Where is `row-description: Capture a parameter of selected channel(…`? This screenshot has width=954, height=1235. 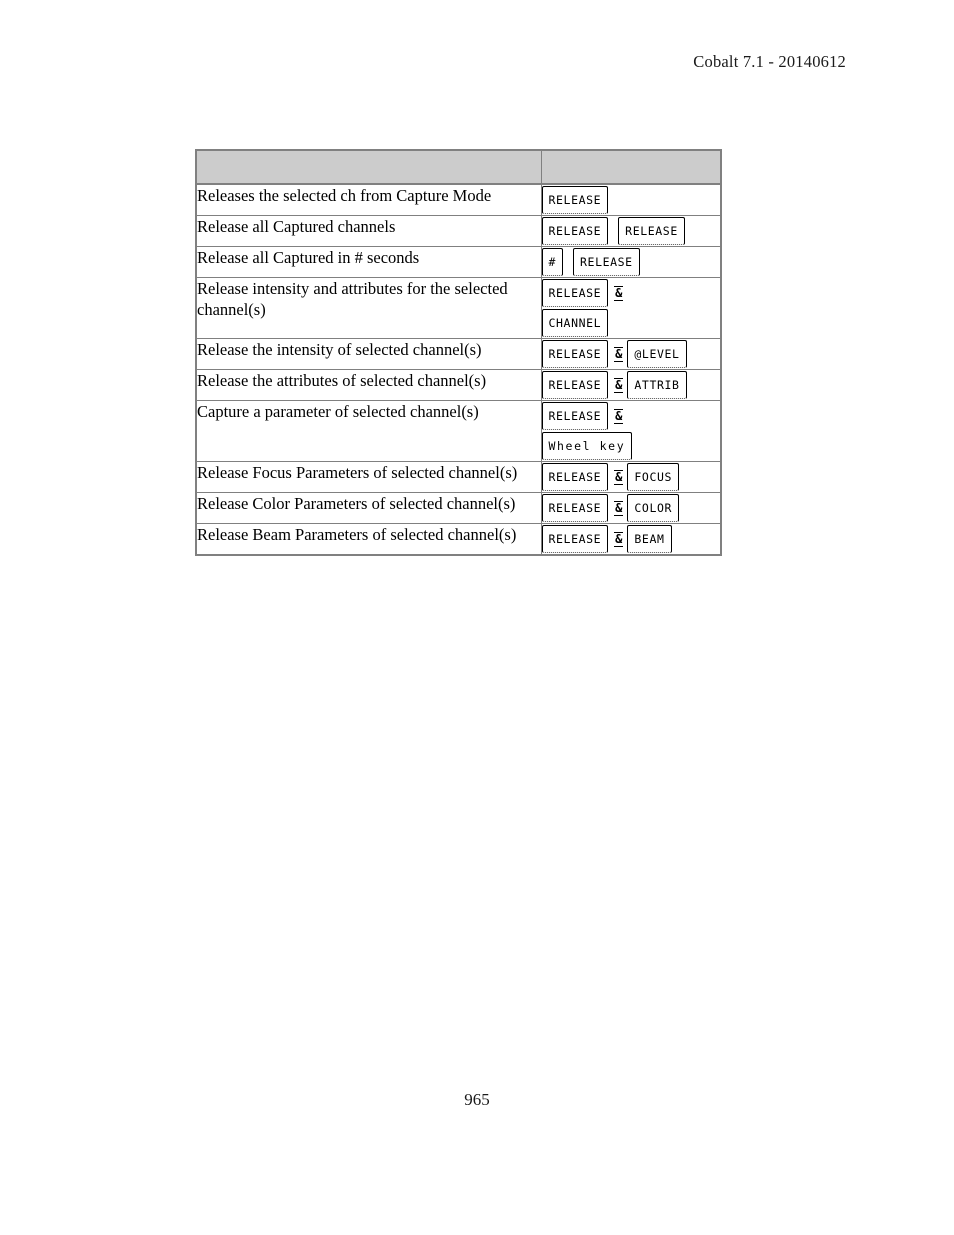 row-description: Capture a parameter of selected channel(… is located at coordinates (368, 431).